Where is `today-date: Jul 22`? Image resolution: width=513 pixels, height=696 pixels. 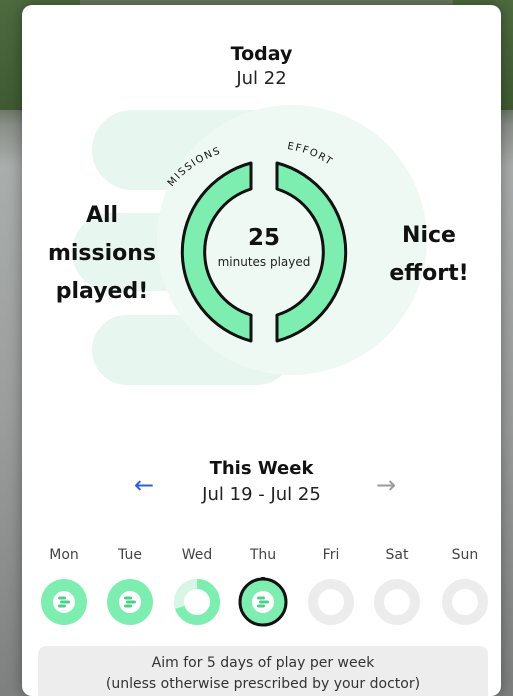 today-date: Jul 22 is located at coordinates (261, 78).